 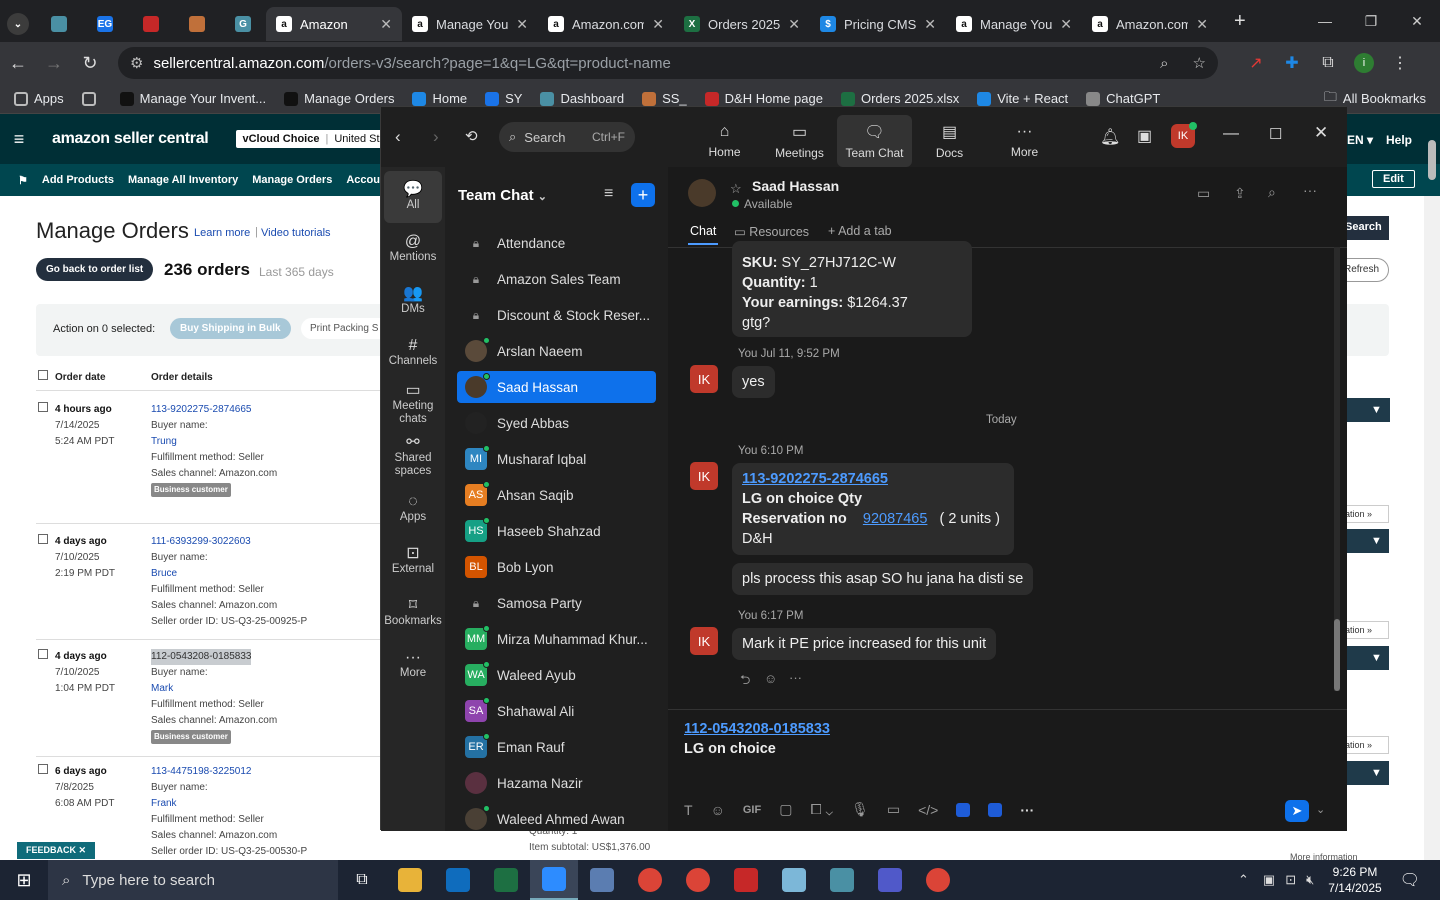 I want to click on subnav-item: Add Products, so click(x=78, y=180).